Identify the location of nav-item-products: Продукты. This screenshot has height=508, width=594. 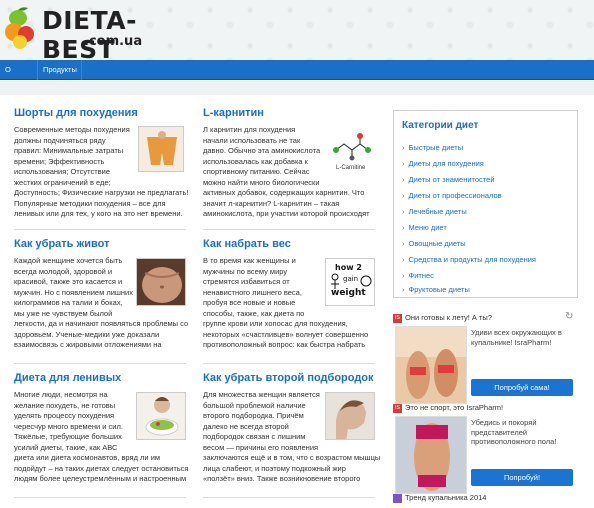
(60, 70).